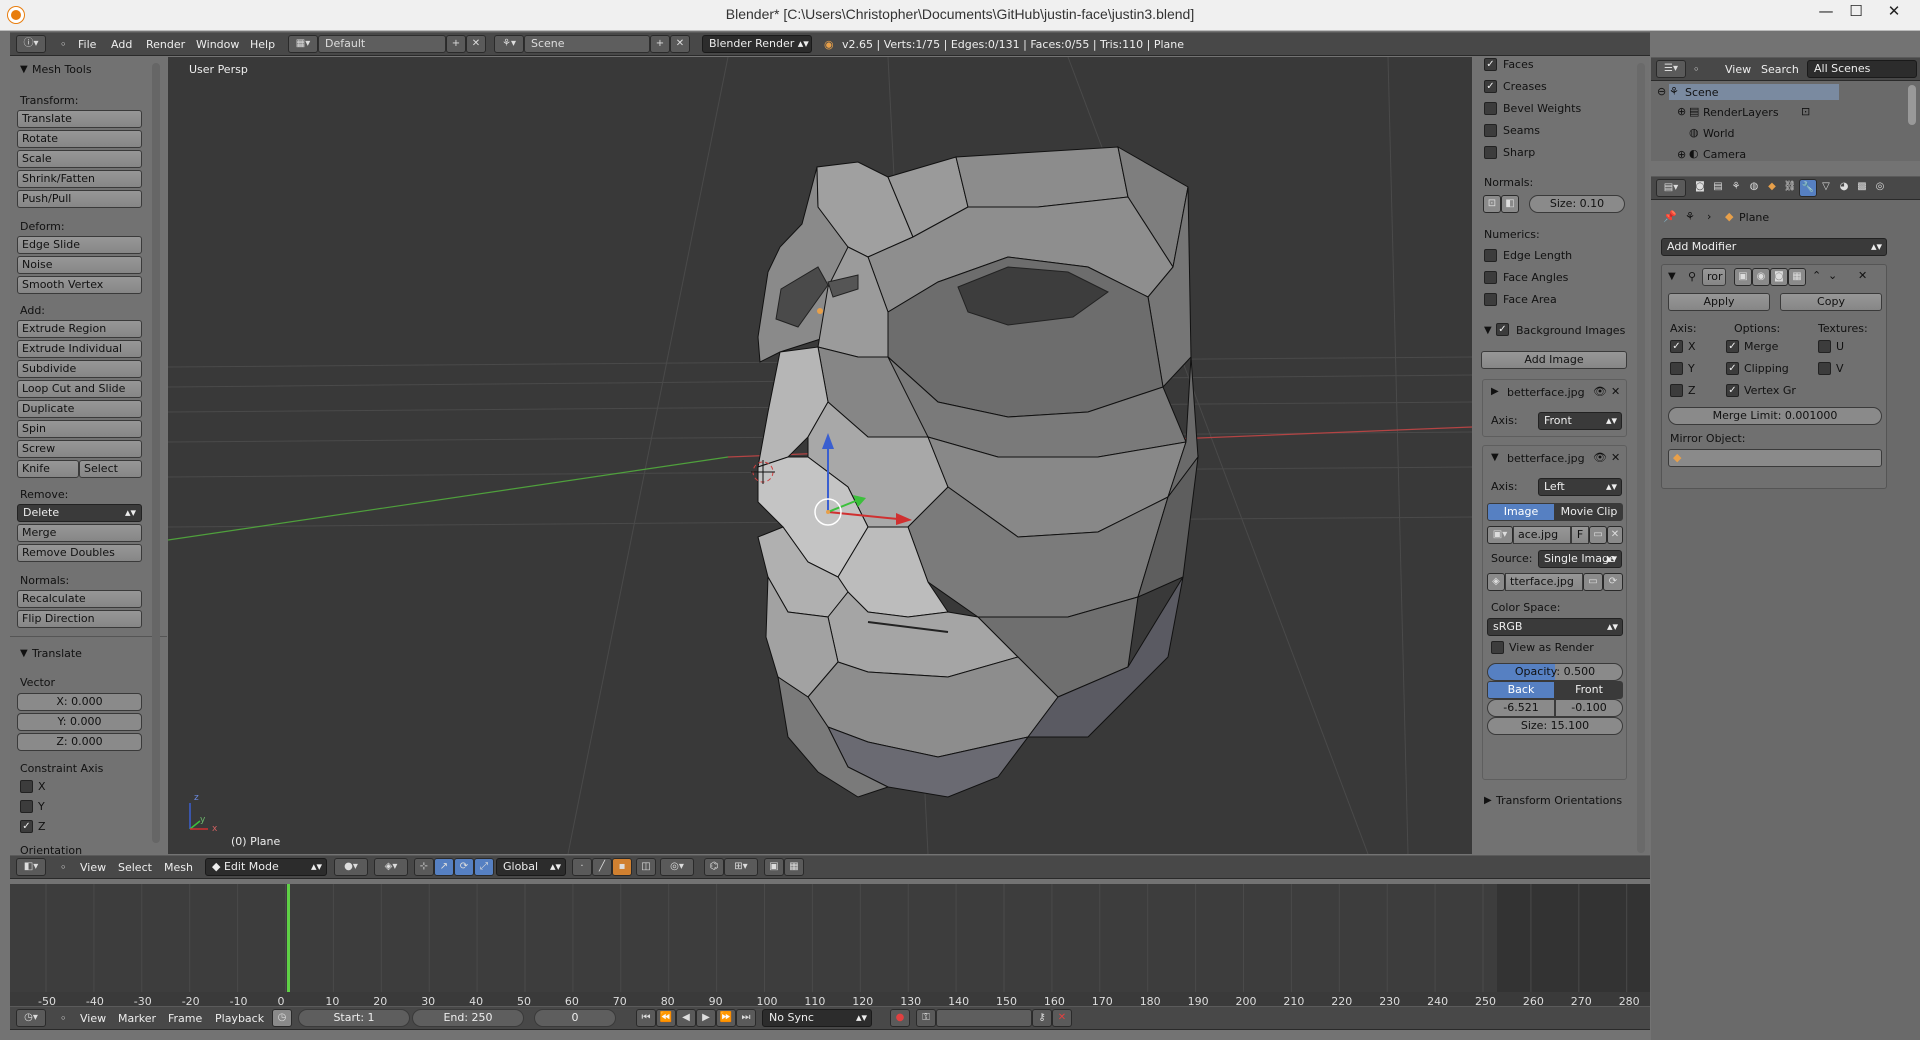 The height and width of the screenshot is (1040, 1920). Describe the element at coordinates (646, 867) in the screenshot. I see `occlude-geometry-icon: ◫` at that location.